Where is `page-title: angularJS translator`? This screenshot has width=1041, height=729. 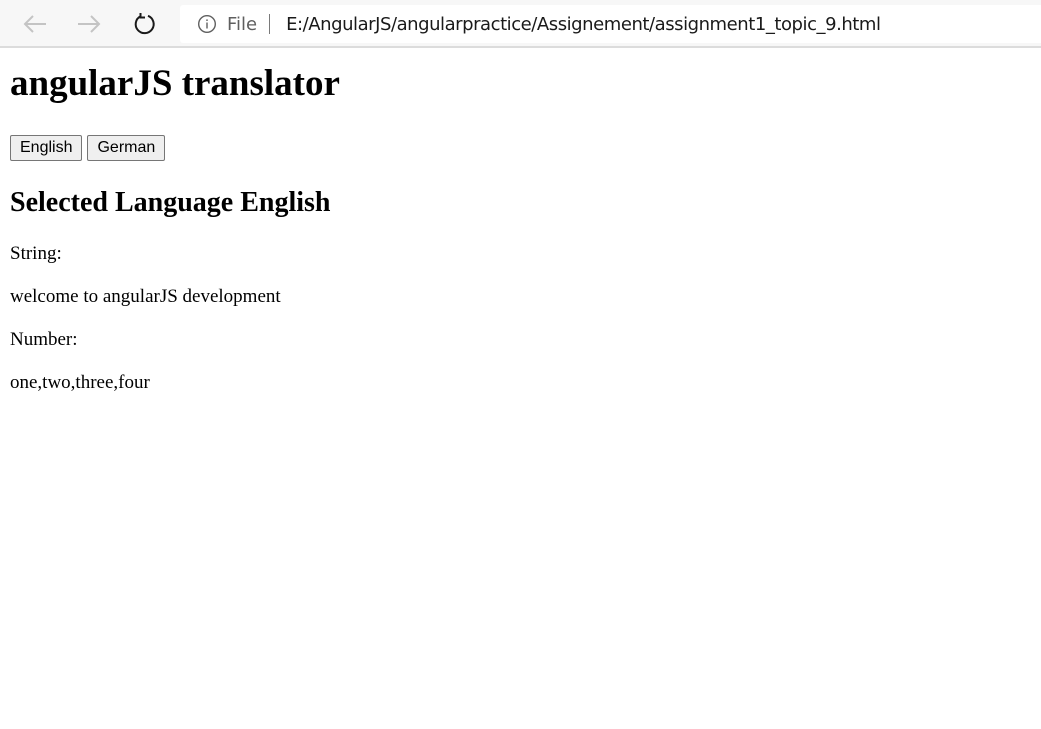 page-title: angularJS translator is located at coordinates (175, 83).